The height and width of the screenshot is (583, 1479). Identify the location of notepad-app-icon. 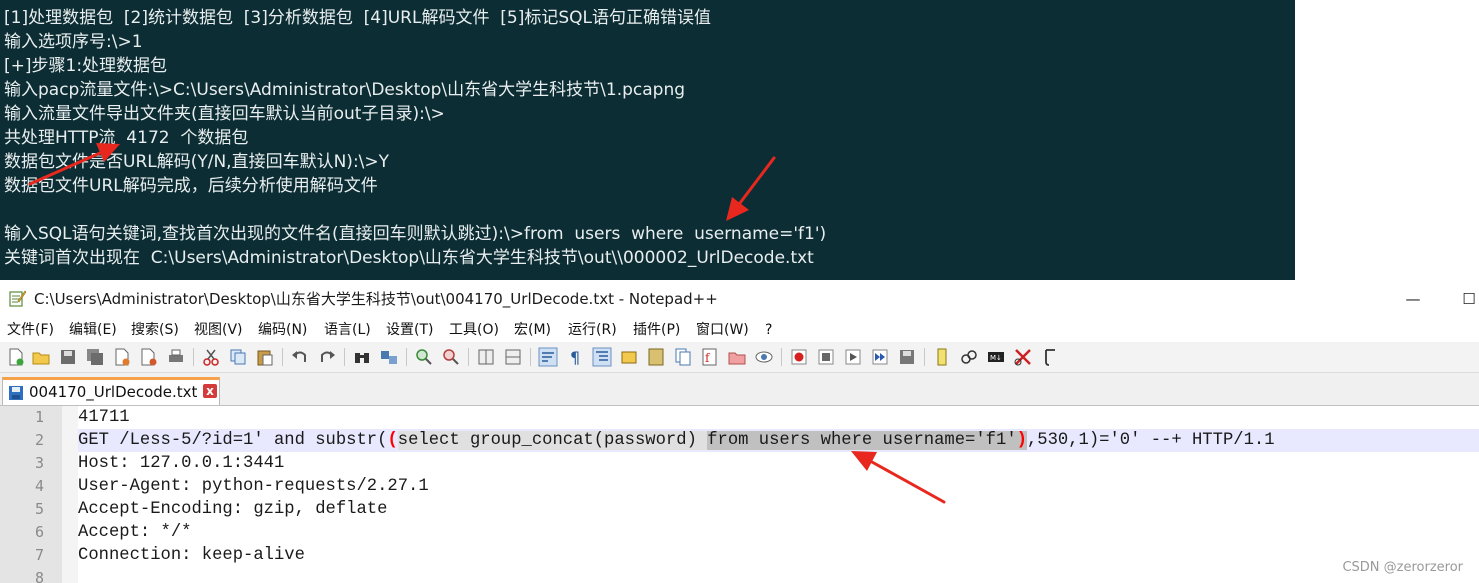
(17, 298).